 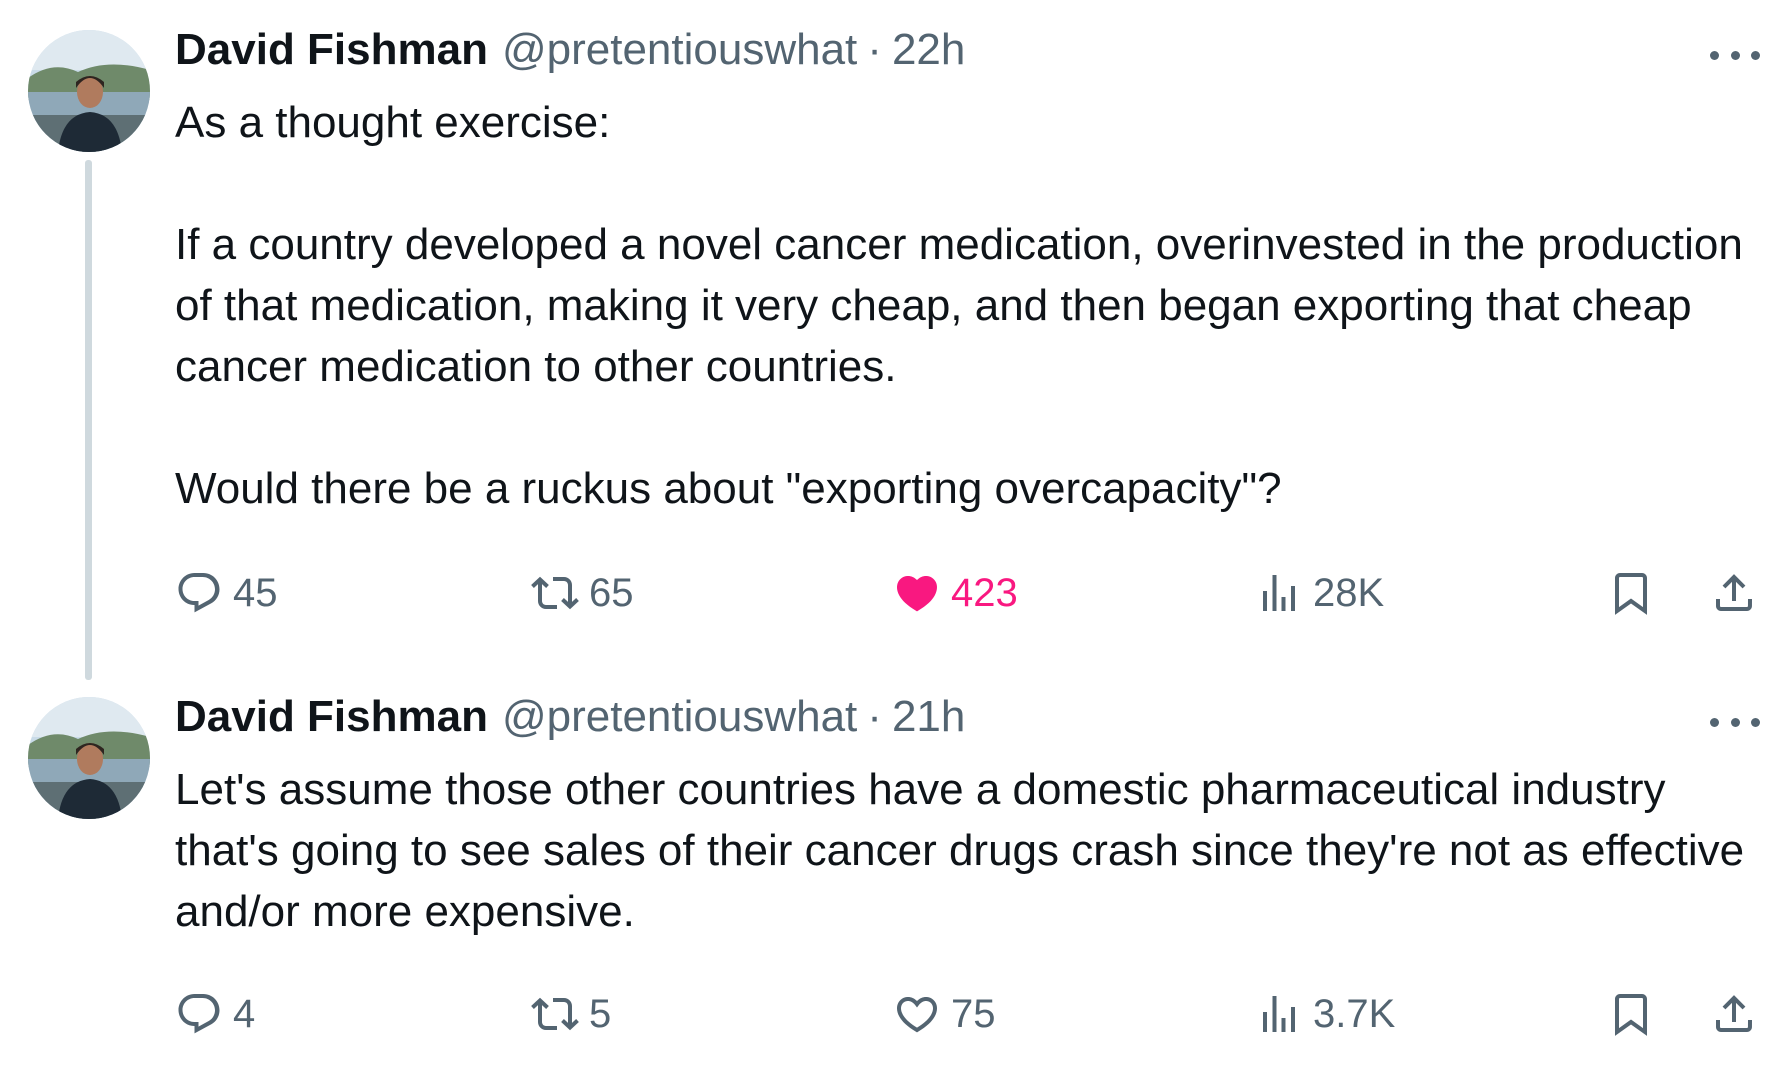 I want to click on tweet-actions: 4 5 75 3.7K, so click(x=970, y=1014).